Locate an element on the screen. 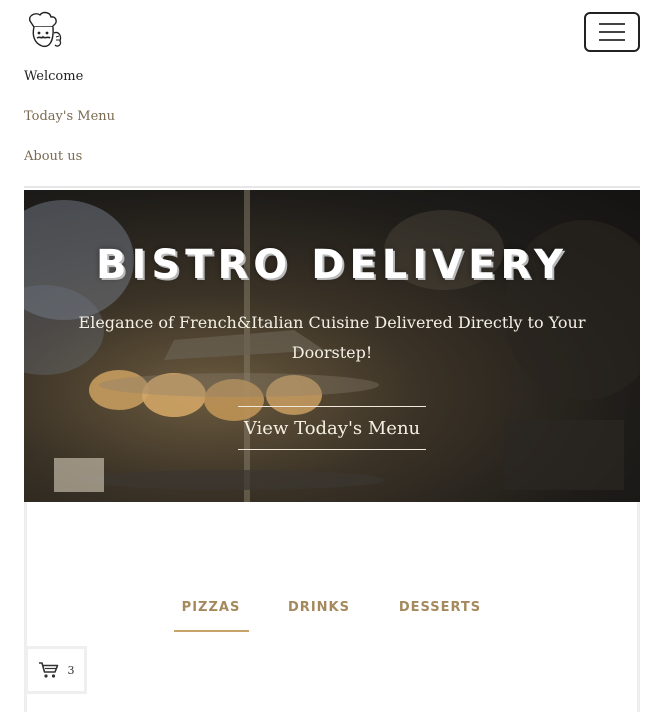 The width and height of the screenshot is (664, 712). shopping-cart-icon is located at coordinates (48, 670).